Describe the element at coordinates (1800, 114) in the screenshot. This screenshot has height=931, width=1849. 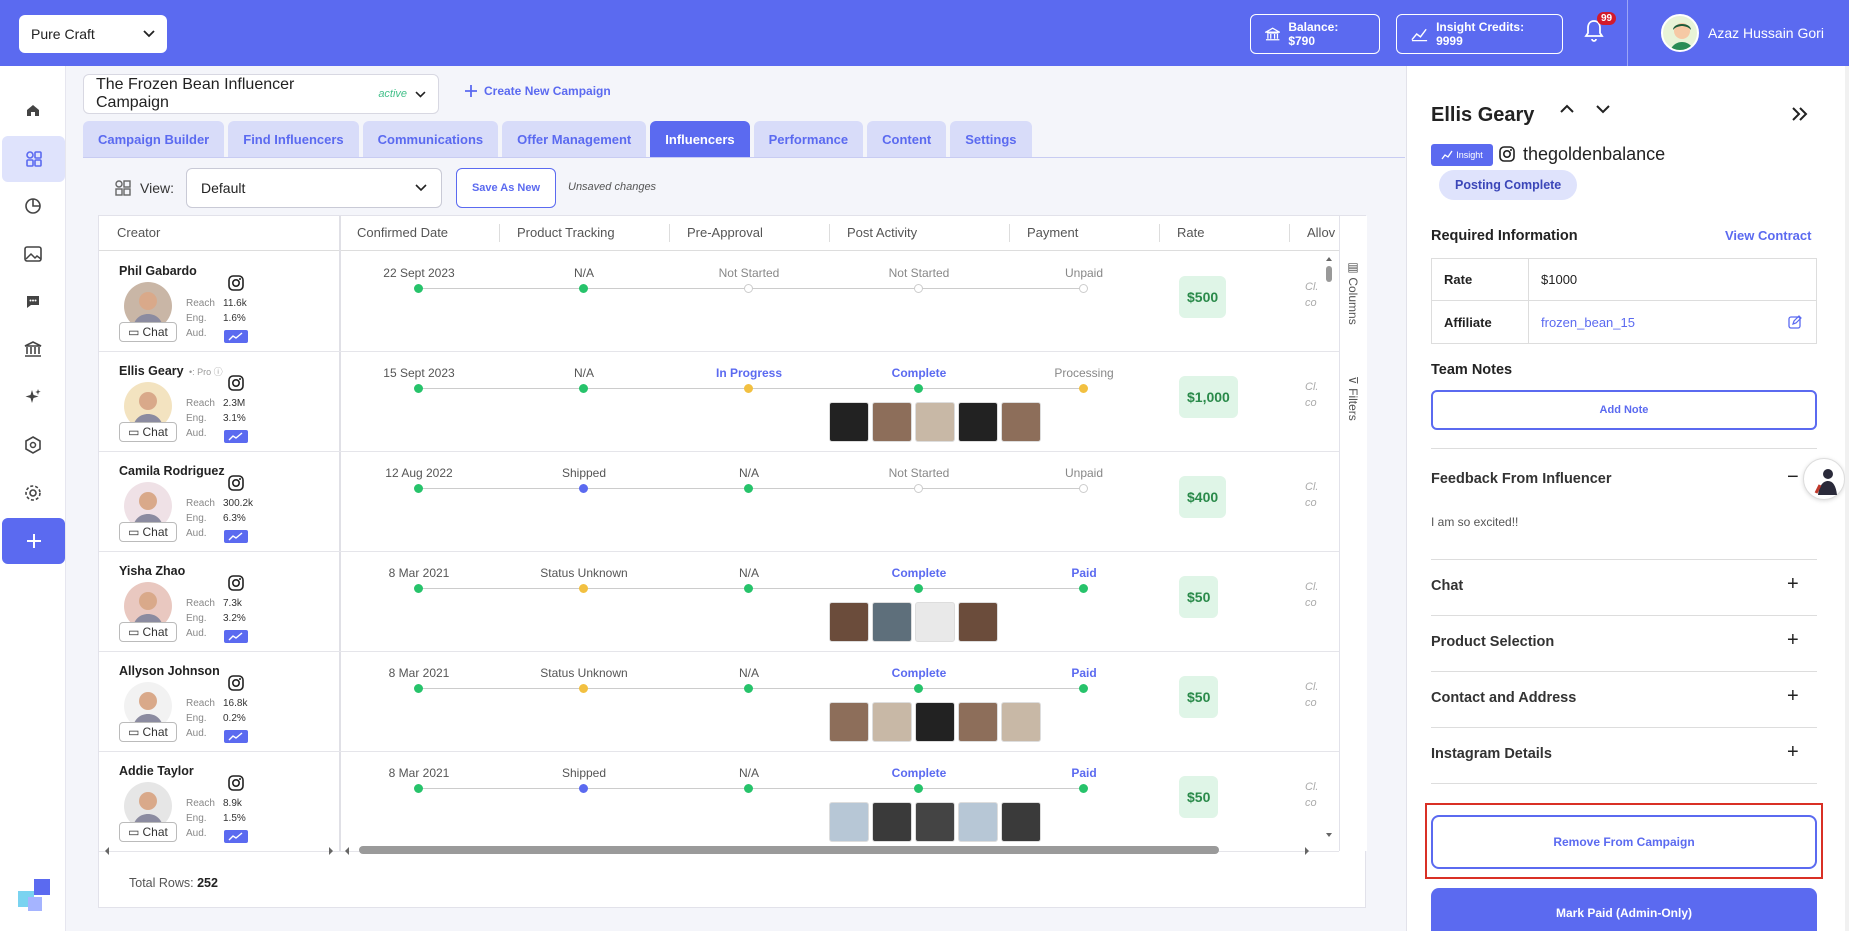
I see `collapse-panel-icon` at that location.